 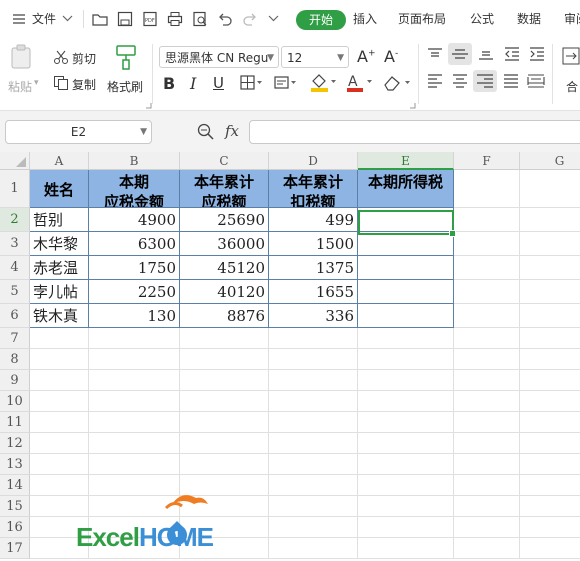 I want to click on export-pdf-icon: PDF, so click(x=150, y=20).